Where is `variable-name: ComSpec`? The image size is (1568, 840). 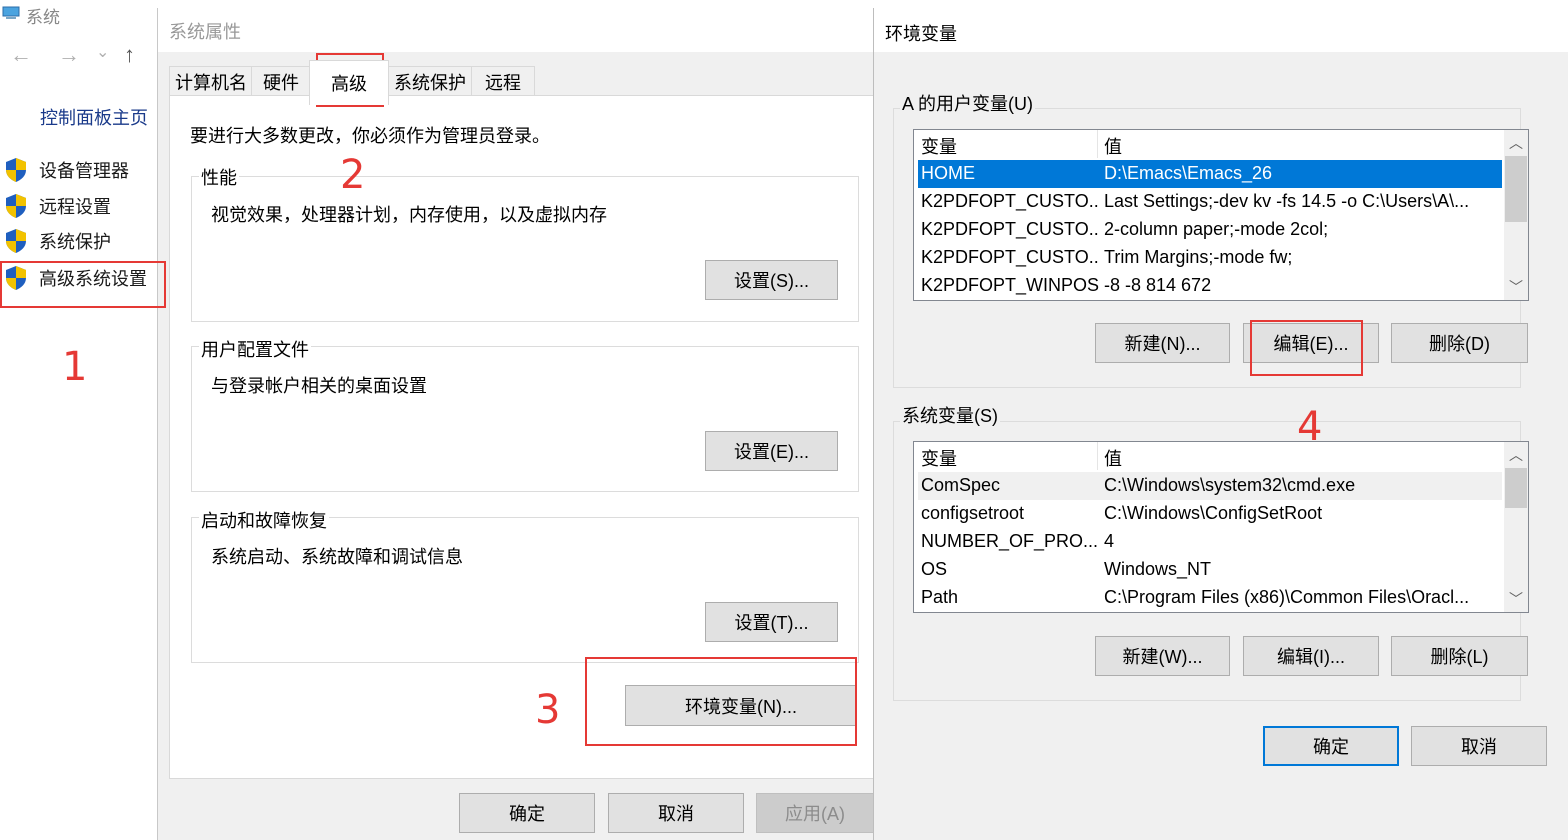
variable-name: ComSpec is located at coordinates (961, 485).